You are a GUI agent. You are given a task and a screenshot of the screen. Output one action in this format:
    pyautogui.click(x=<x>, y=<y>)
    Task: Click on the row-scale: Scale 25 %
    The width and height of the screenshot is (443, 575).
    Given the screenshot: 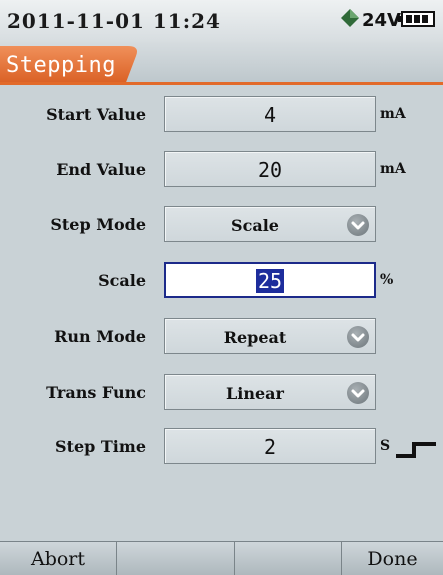 What is the action you would take?
    pyautogui.click(x=221, y=282)
    